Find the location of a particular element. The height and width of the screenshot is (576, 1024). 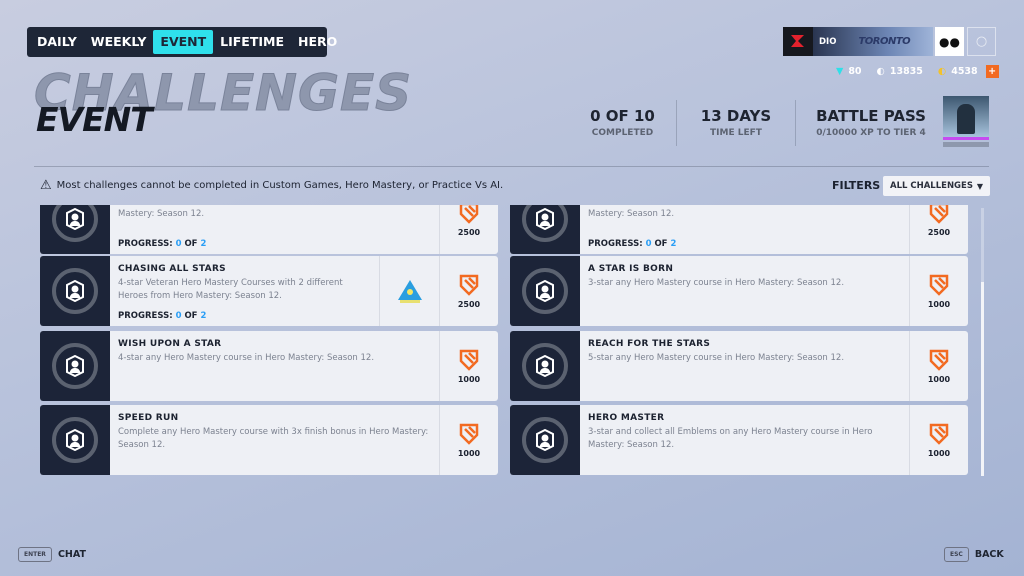

scrollbar-thumb is located at coordinates (982, 379).